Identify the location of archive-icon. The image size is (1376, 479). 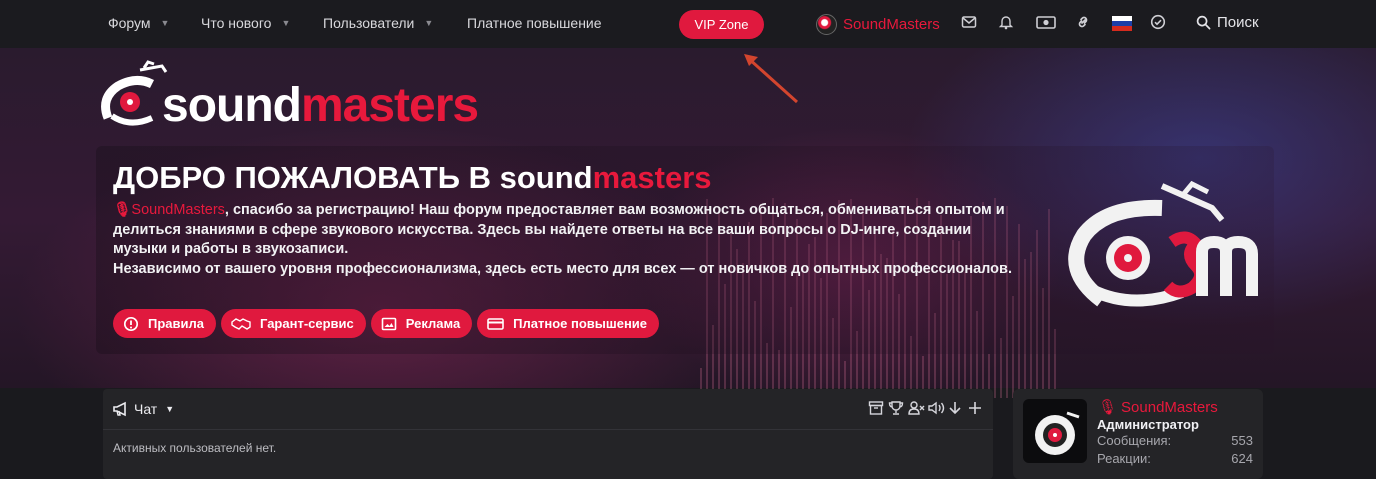
(876, 408).